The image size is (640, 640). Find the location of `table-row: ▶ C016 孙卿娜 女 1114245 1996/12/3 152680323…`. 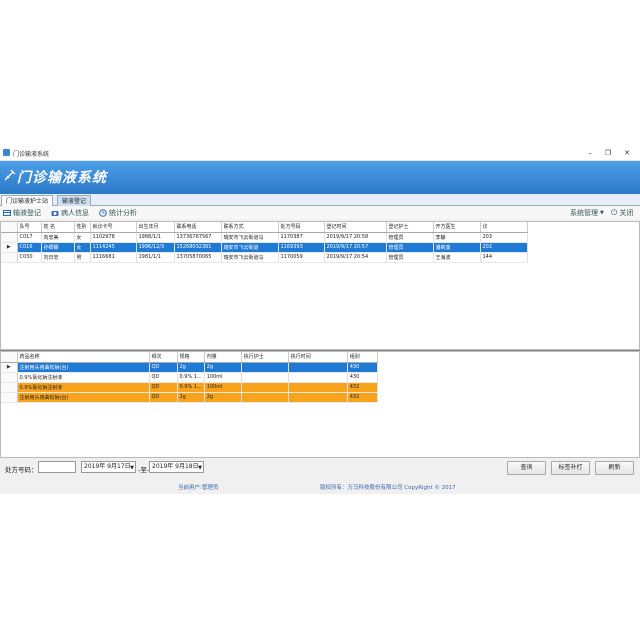

table-row: ▶ C016 孙卿娜 女 1114245 1996/12/3 152680323… is located at coordinates (264, 247).